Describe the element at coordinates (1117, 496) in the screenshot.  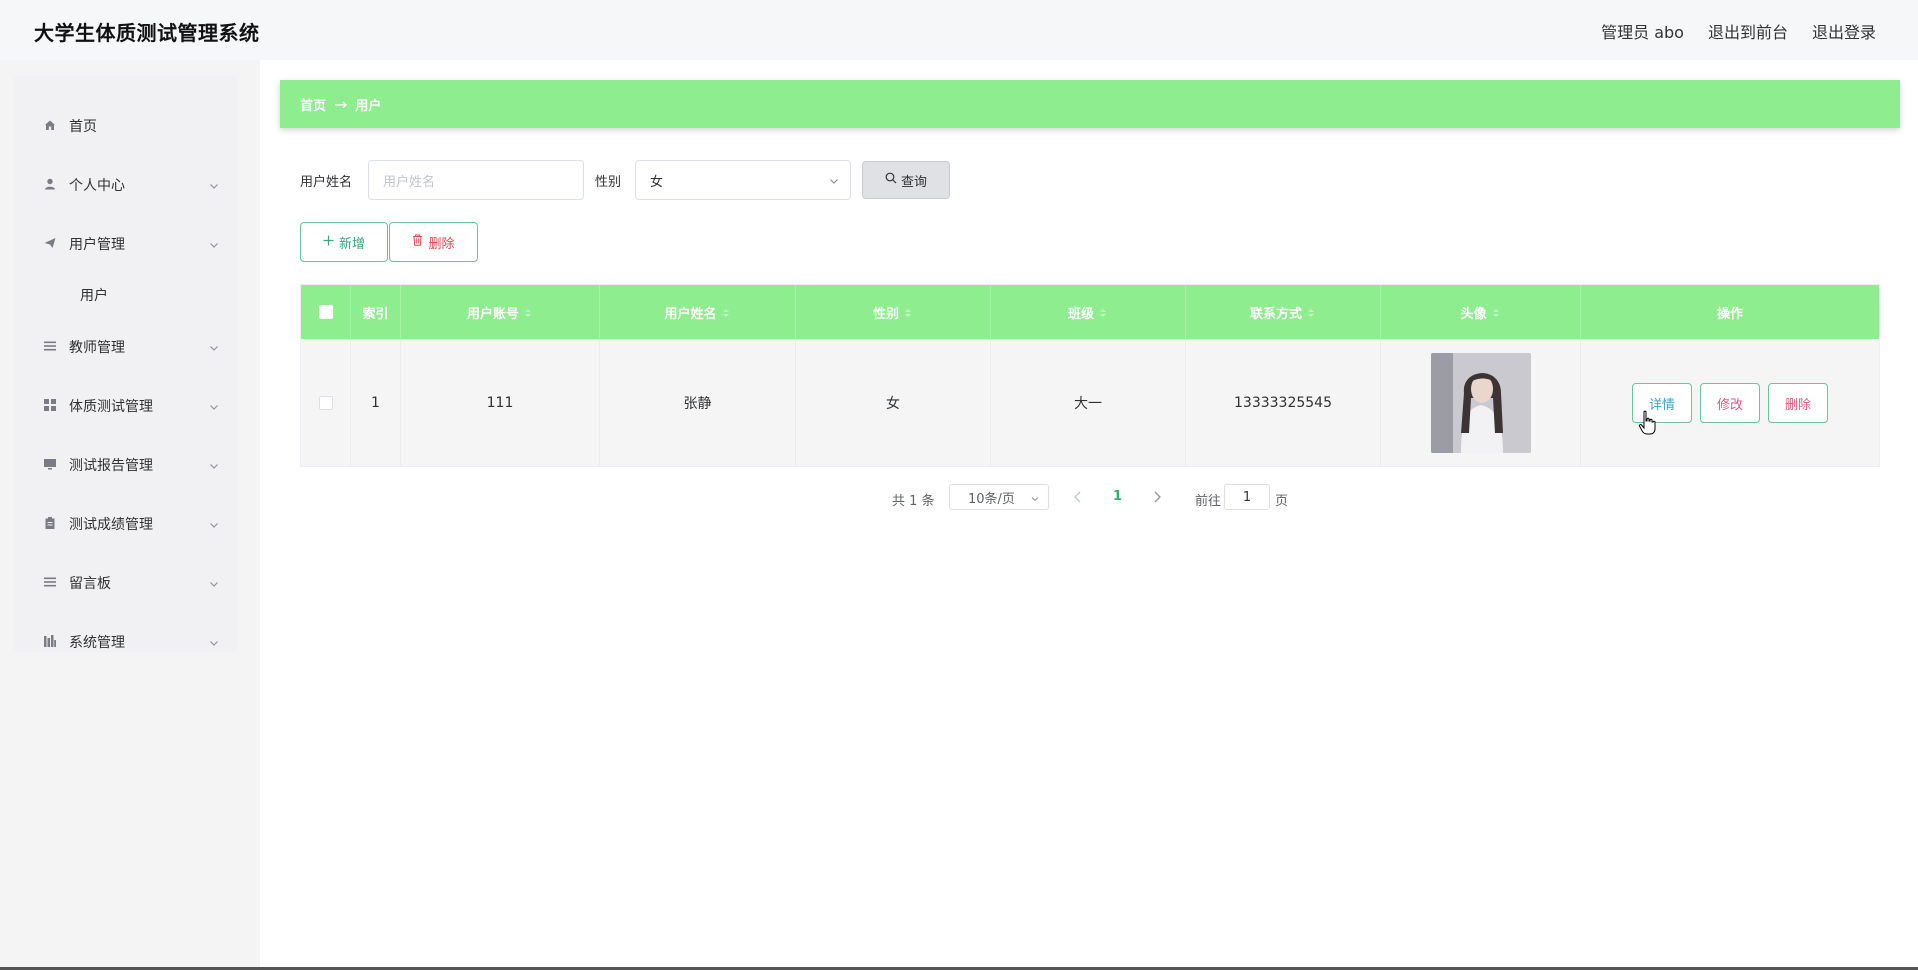
I see `page-number-active: 1` at that location.